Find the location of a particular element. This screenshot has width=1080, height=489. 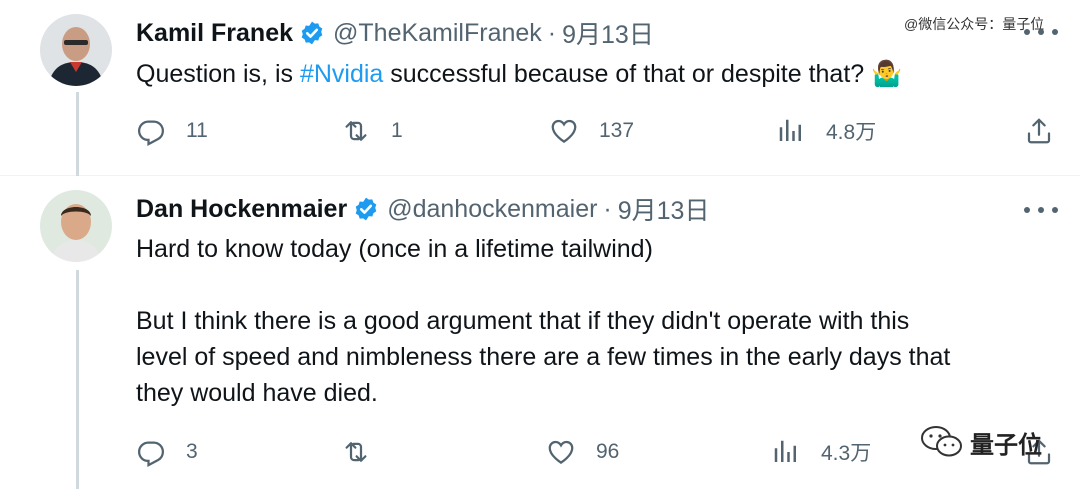

reply-count: 11 is located at coordinates (197, 130).